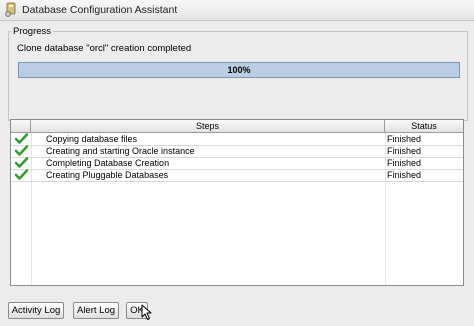  I want to click on header-steps: Steps, so click(208, 126).